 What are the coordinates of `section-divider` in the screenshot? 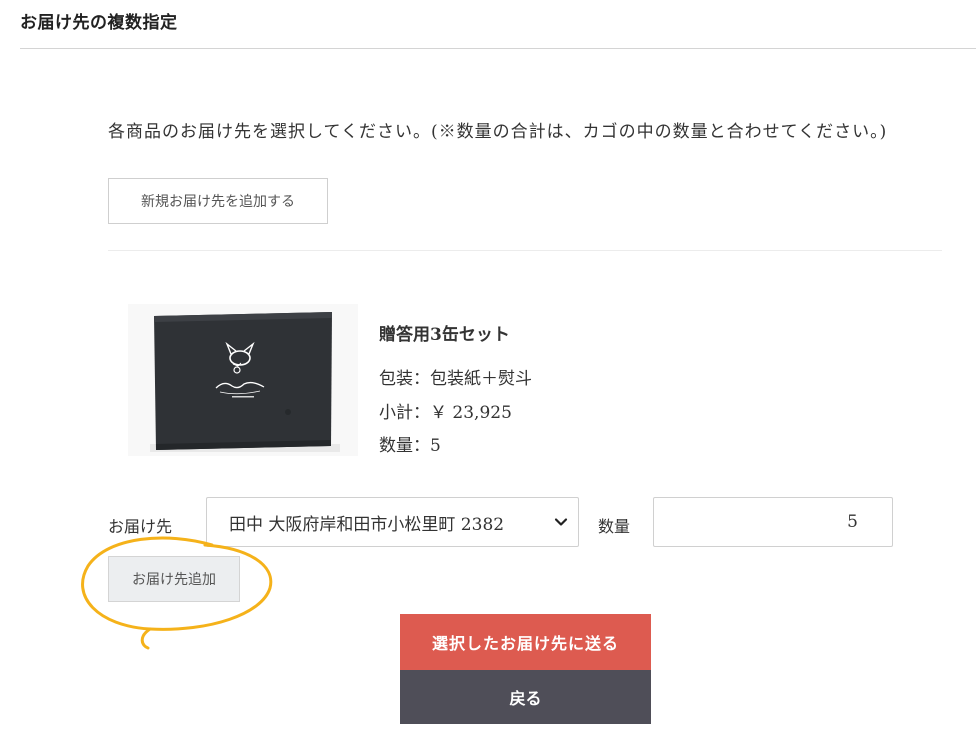 It's located at (525, 250).